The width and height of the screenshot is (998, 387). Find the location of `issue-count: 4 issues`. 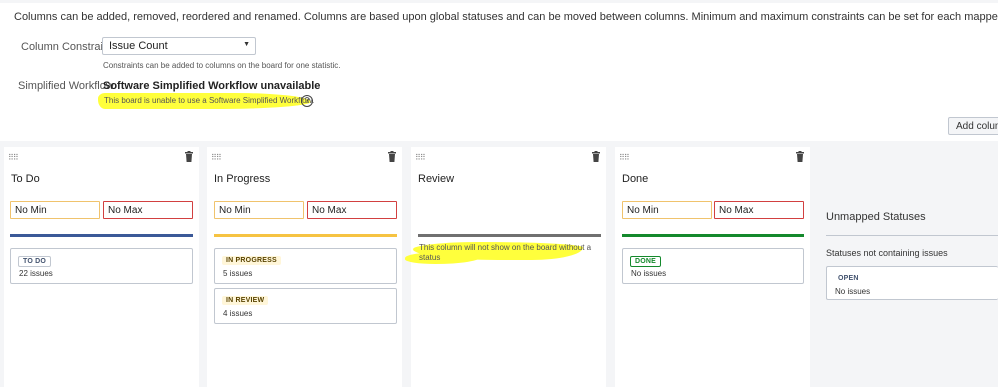

issue-count: 4 issues is located at coordinates (238, 313).